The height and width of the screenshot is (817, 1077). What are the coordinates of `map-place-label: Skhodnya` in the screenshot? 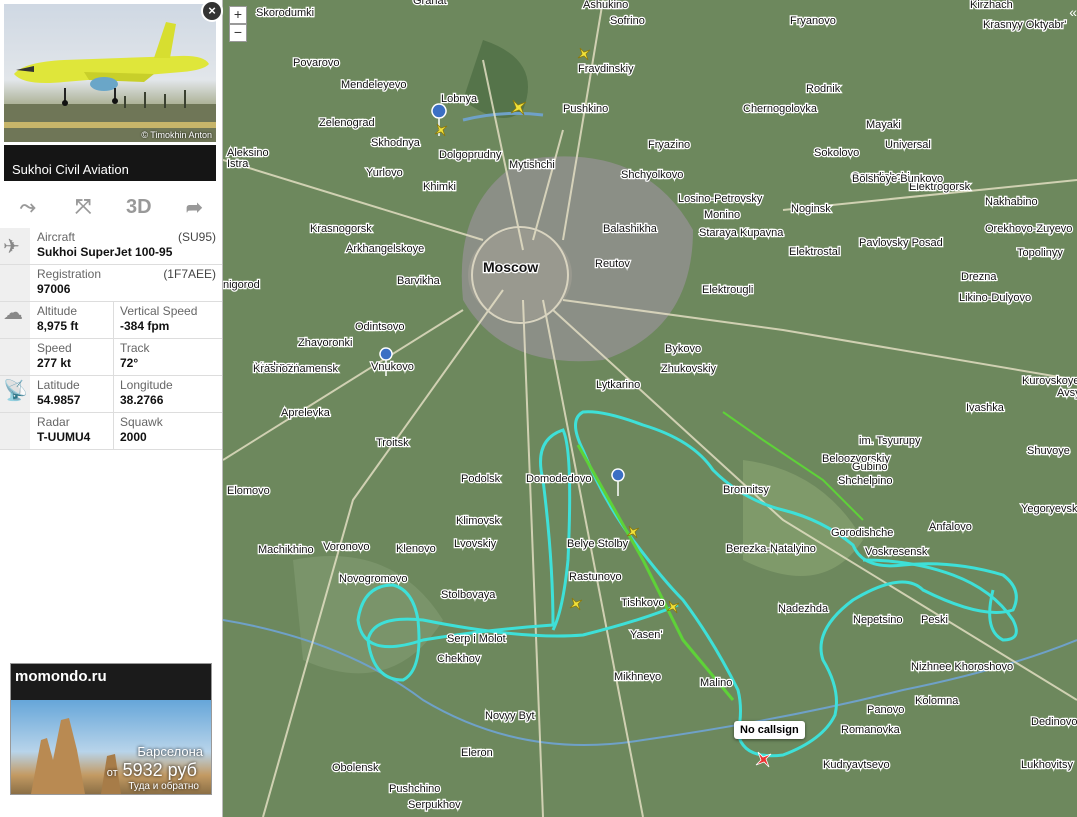 It's located at (396, 143).